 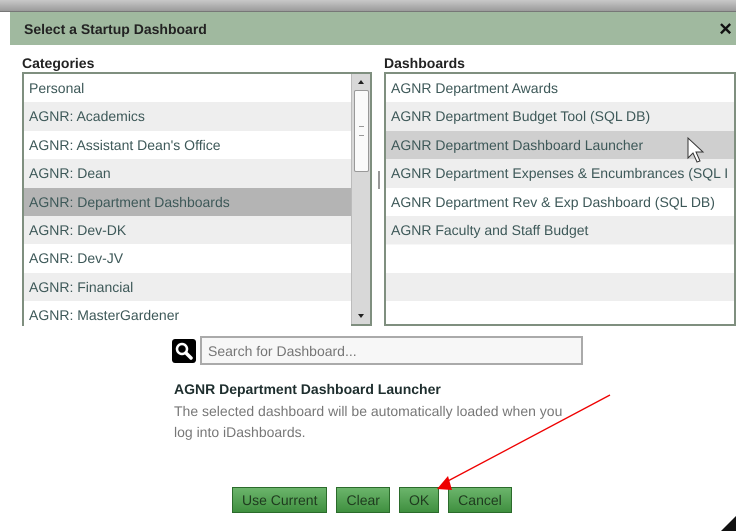 I want to click on close-button: ×, so click(x=727, y=29).